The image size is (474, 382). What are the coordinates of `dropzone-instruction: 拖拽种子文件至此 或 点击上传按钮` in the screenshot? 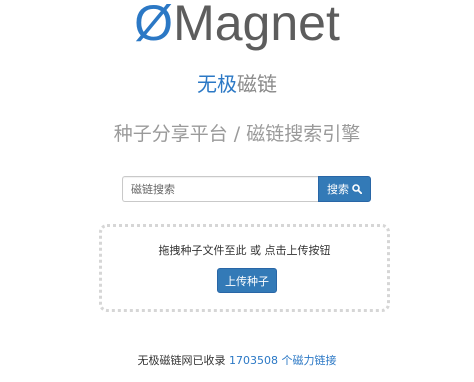 It's located at (244, 250).